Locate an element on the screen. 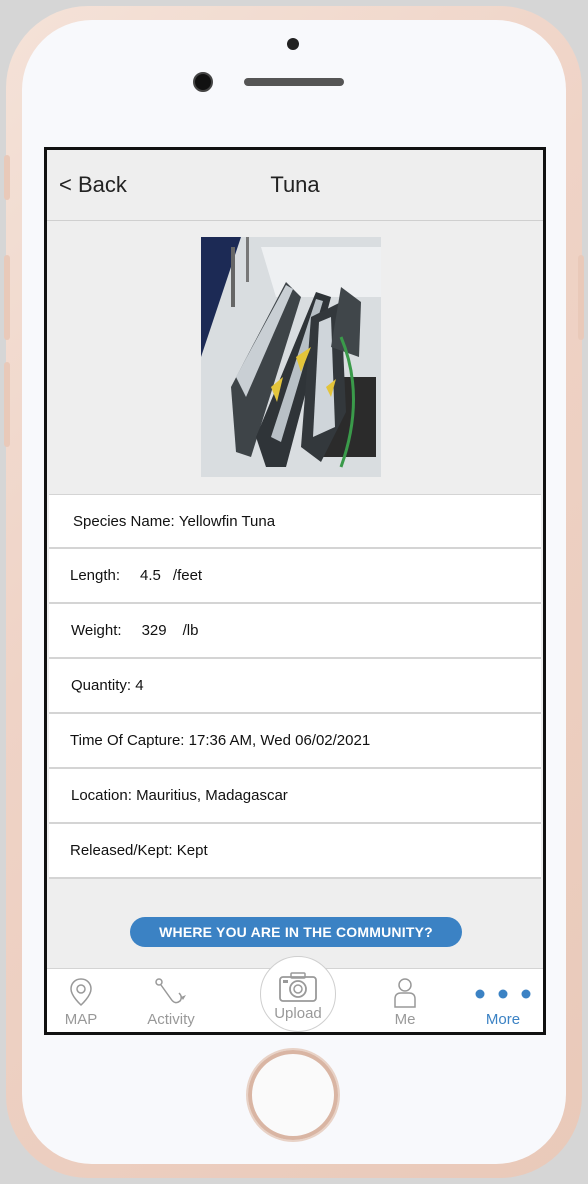 Image resolution: width=588 pixels, height=1184 pixels. tab-activity-label: Activity is located at coordinates (171, 1019).